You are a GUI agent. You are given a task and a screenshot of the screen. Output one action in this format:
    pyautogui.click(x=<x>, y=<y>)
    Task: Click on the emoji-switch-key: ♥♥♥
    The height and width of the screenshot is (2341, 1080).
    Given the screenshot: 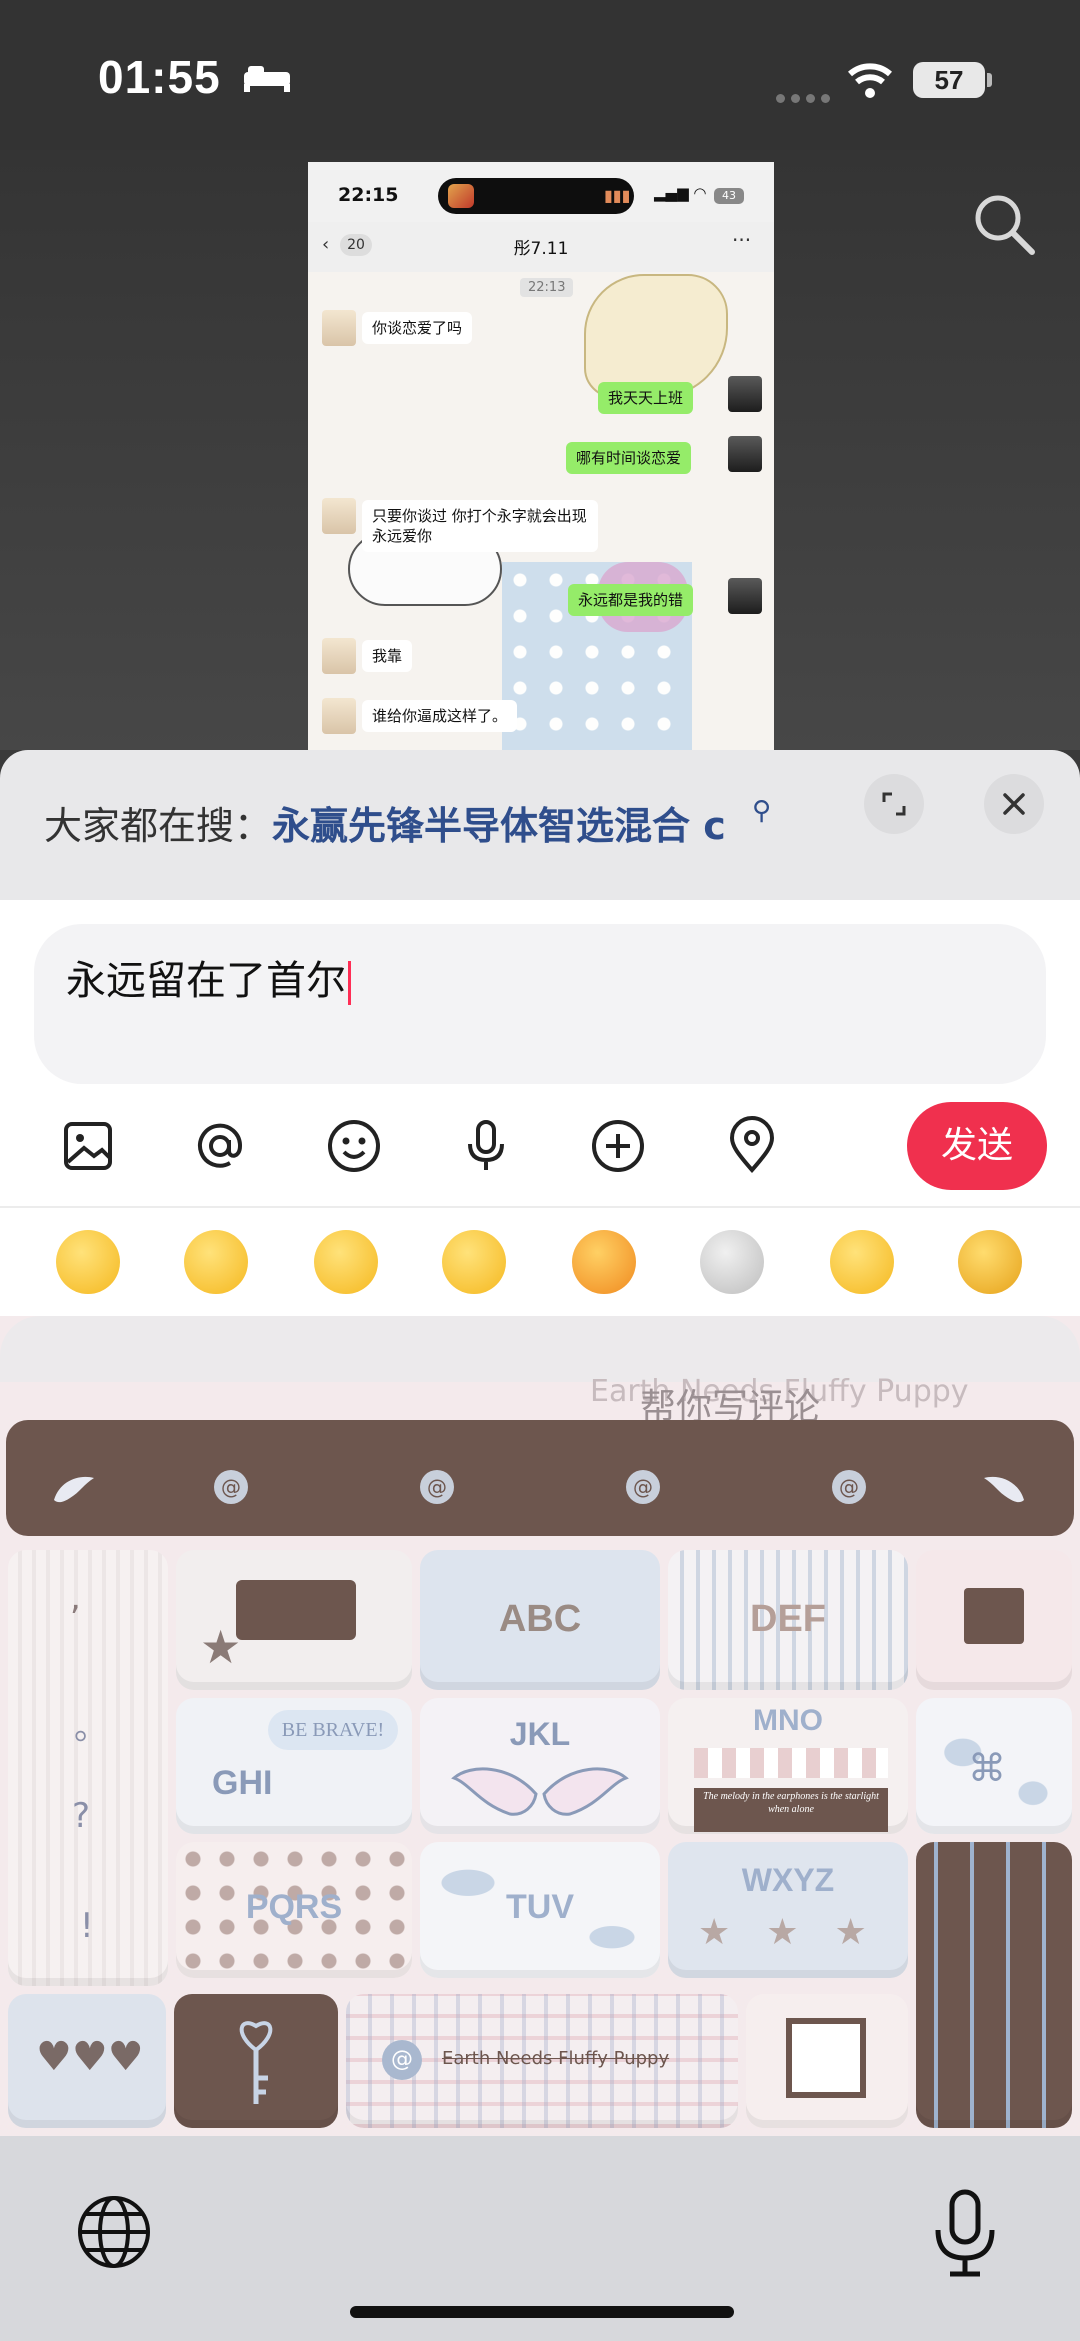 What is the action you would take?
    pyautogui.click(x=87, y=2061)
    